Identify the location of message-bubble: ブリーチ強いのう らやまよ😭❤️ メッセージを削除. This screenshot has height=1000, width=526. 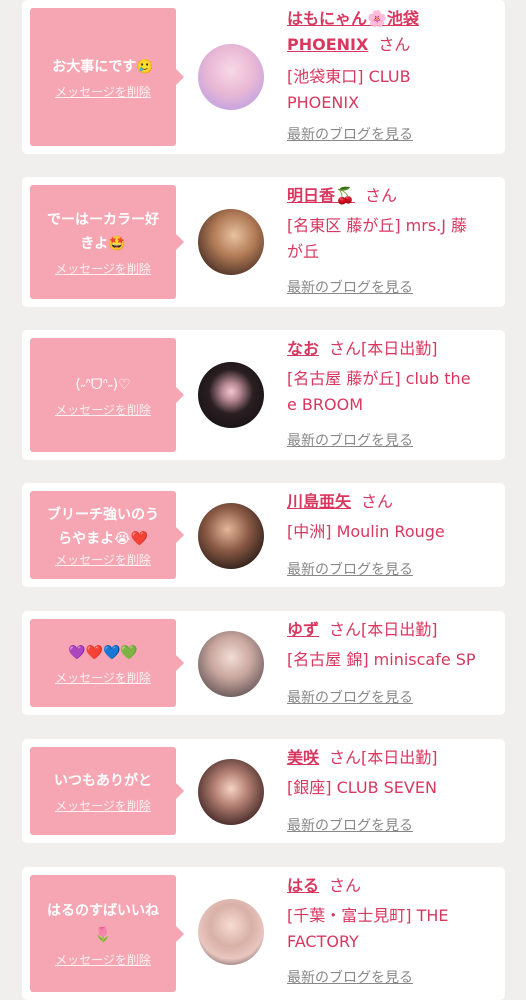
(107, 535).